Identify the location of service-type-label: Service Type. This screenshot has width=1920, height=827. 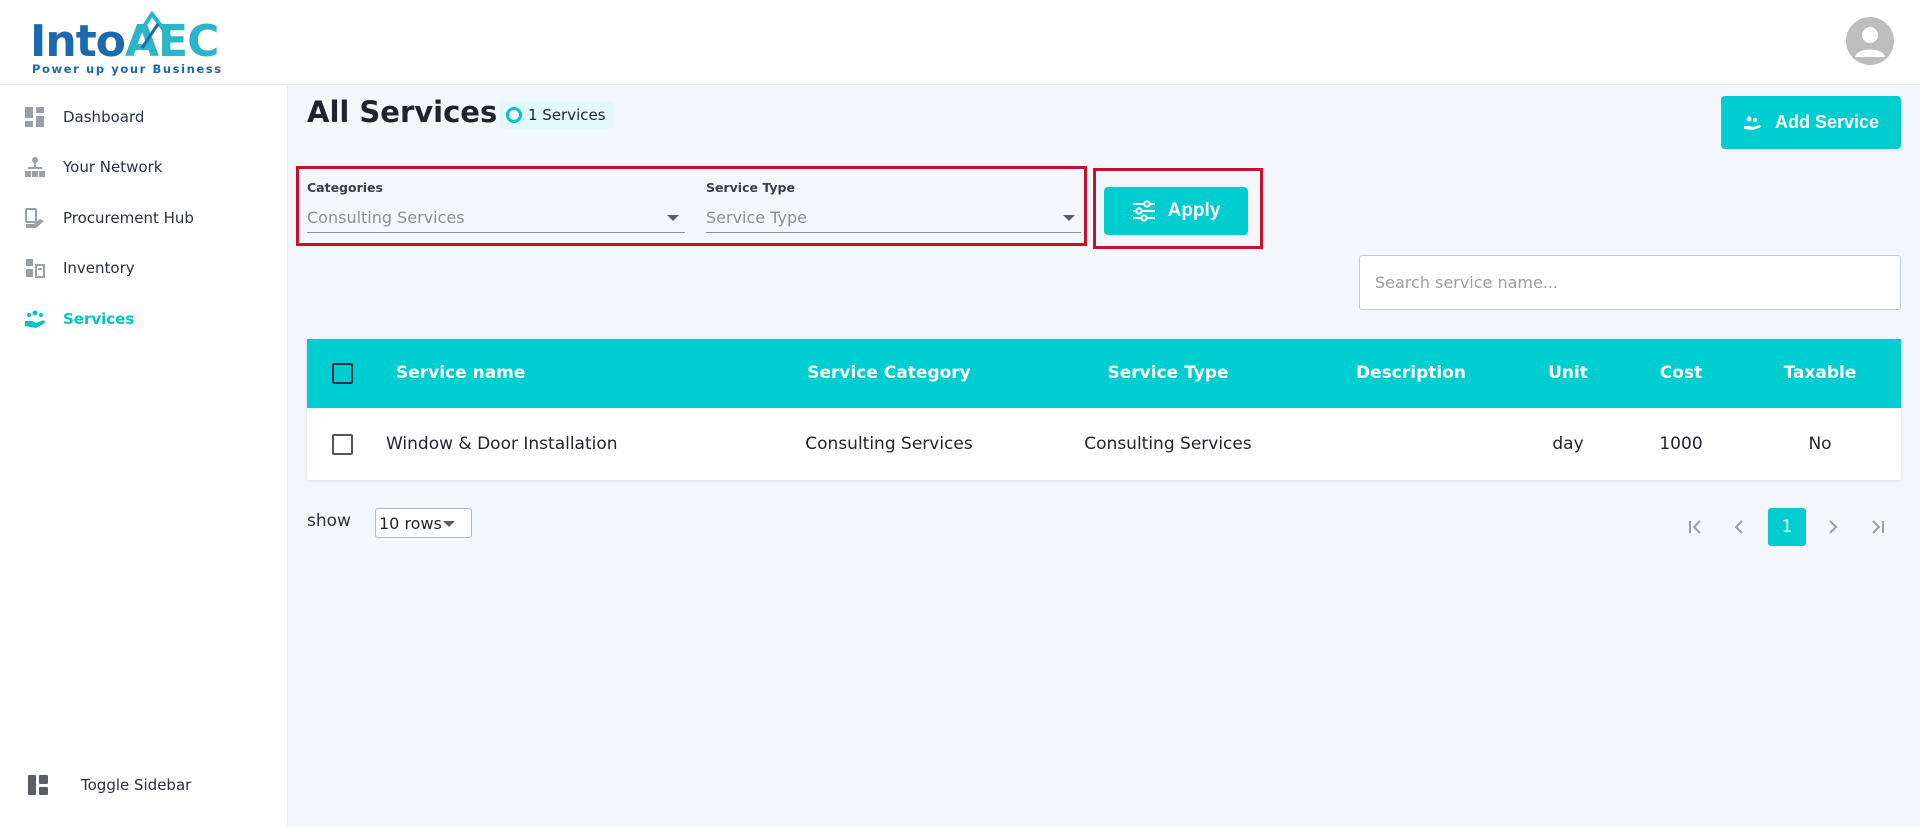
(750, 187).